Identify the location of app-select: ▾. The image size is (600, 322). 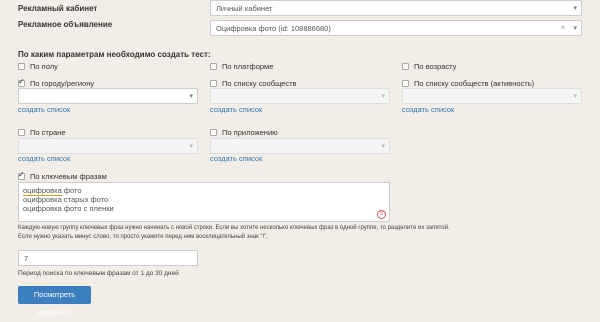
(300, 146).